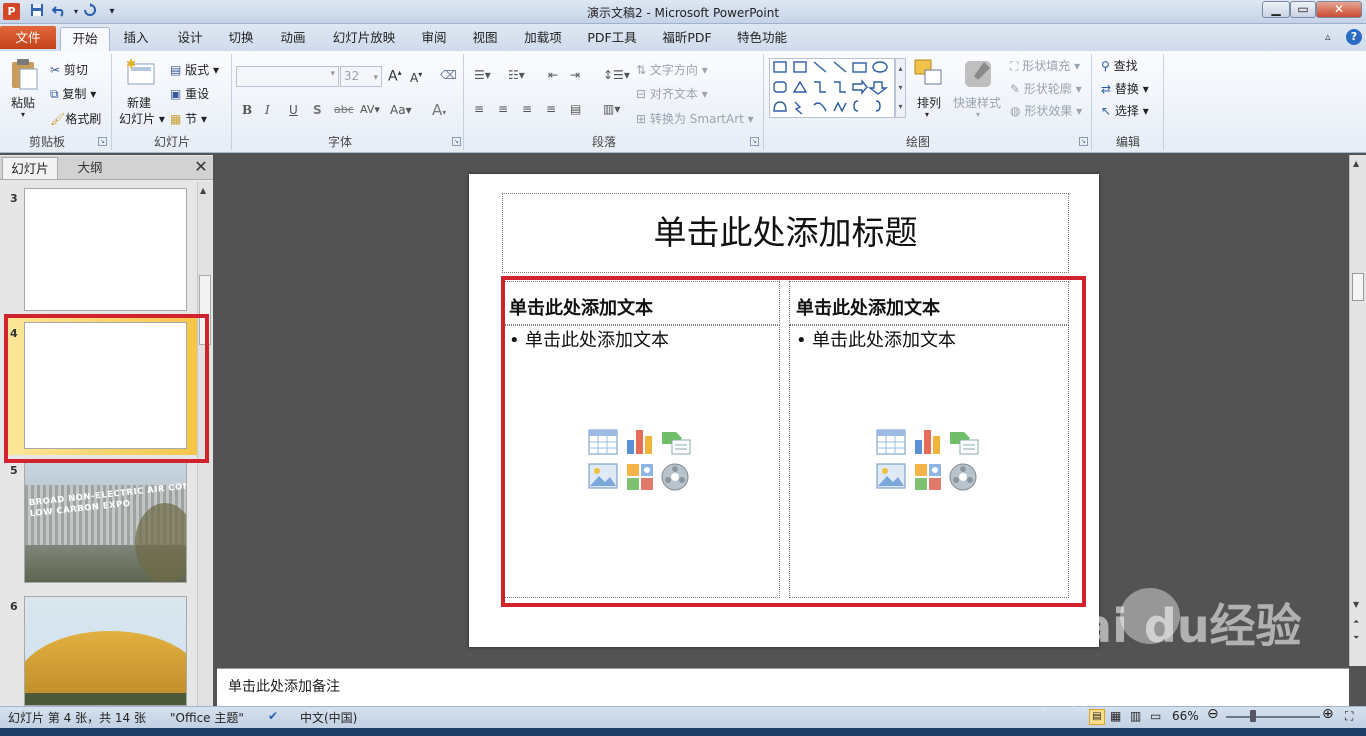 This screenshot has width=1366, height=736. What do you see at coordinates (73, 93) in the screenshot?
I see `copy-button: ⧉ 复制 ▾` at bounding box center [73, 93].